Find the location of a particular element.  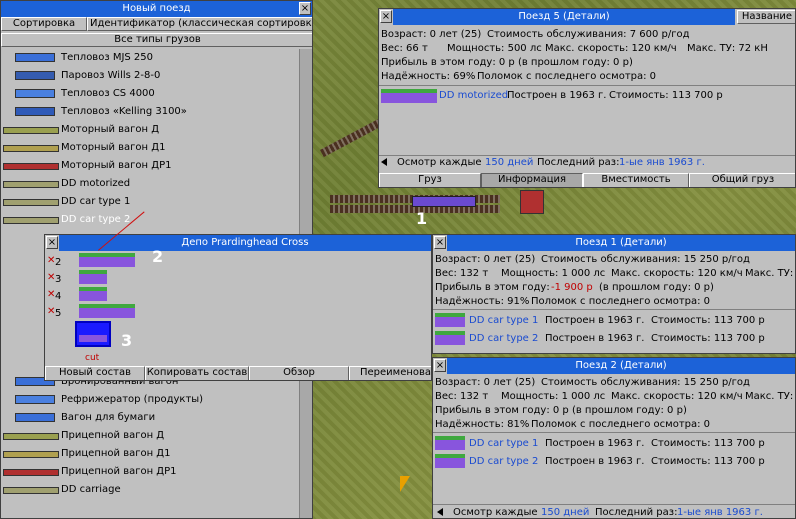

list-item: Моторный вагон Д is located at coordinates (156, 130).